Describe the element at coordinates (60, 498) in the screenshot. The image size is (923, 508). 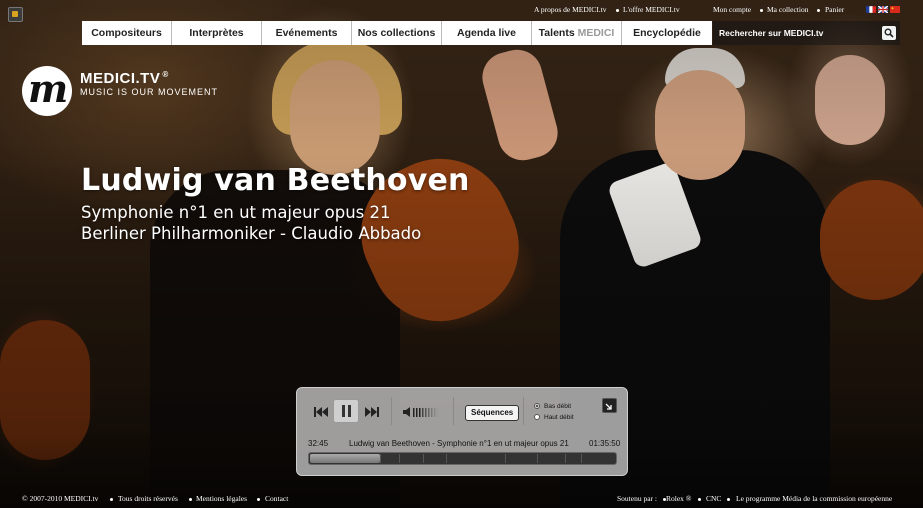
I see `footer-copyright: © 2007-2010 MEDICI.tv` at that location.